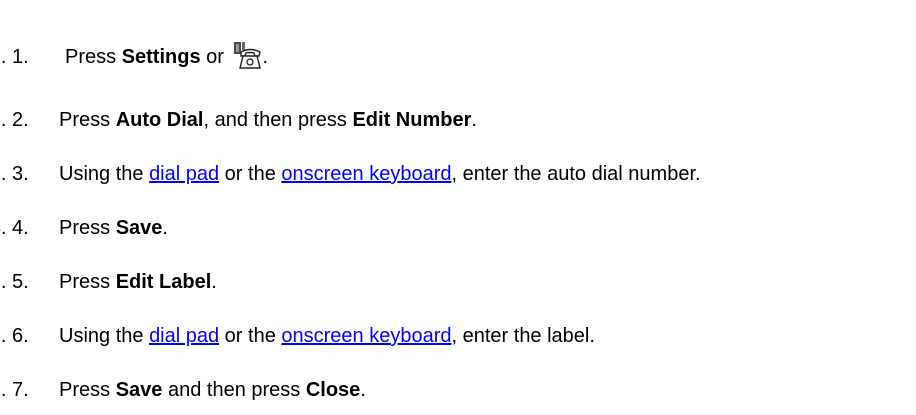  Describe the element at coordinates (248, 56) in the screenshot. I see `phone-settings-icon` at that location.